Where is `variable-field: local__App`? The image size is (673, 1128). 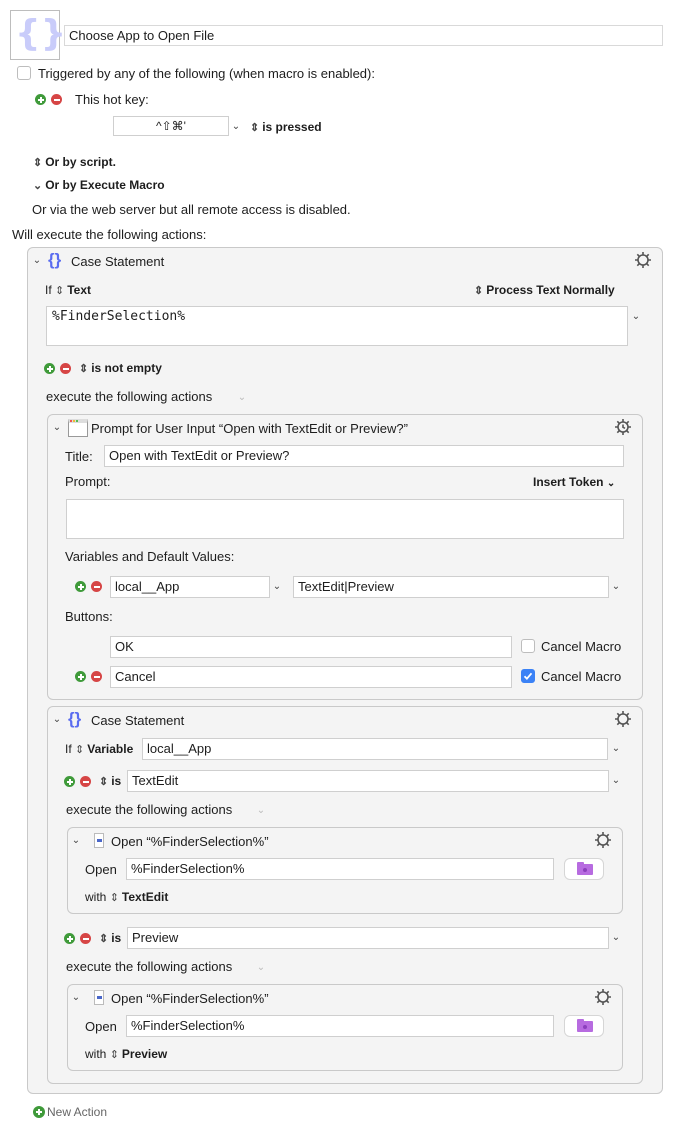
variable-field: local__App is located at coordinates (375, 749).